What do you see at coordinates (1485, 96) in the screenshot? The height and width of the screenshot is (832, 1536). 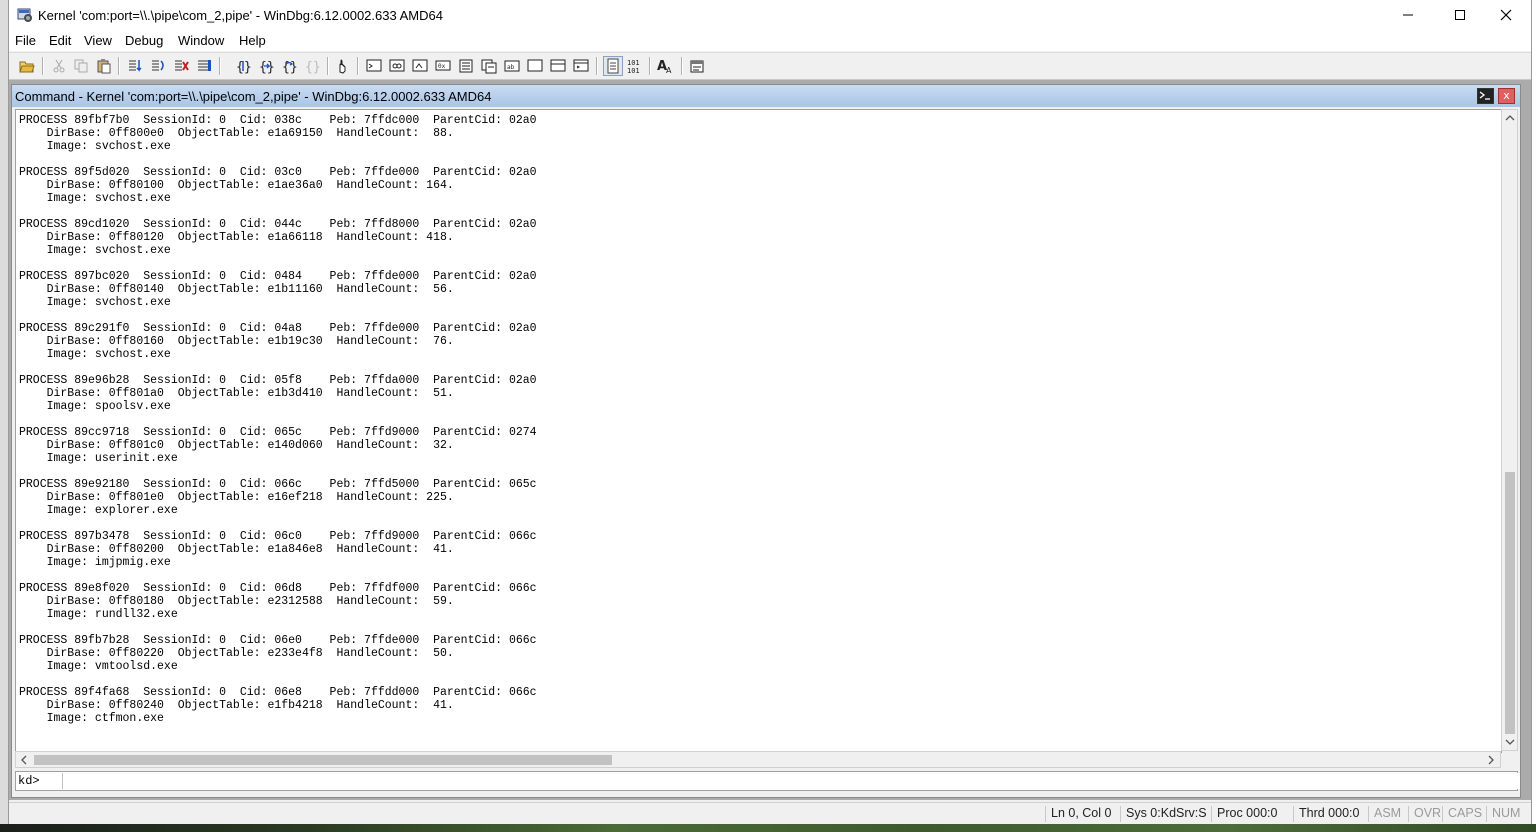 I see `command-prompt-icon` at bounding box center [1485, 96].